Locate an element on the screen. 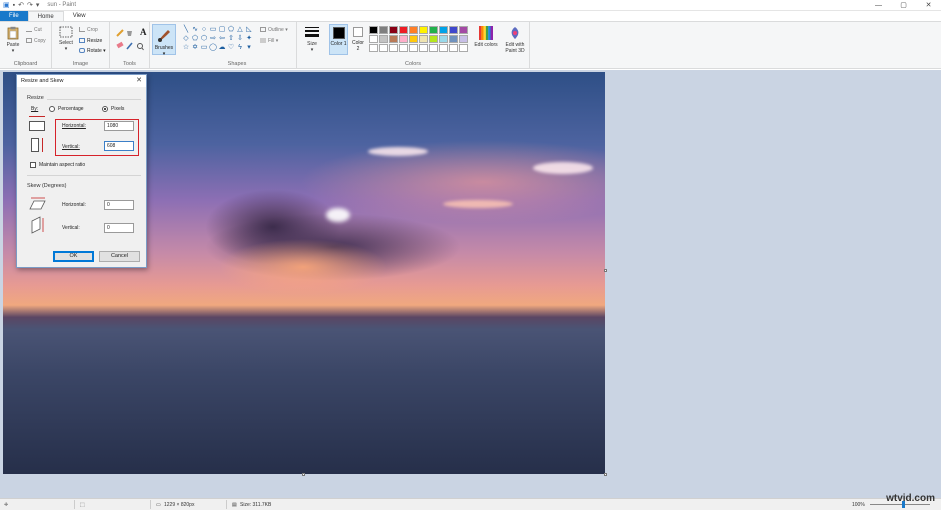  pixels-label: Pixels is located at coordinates (117, 109).